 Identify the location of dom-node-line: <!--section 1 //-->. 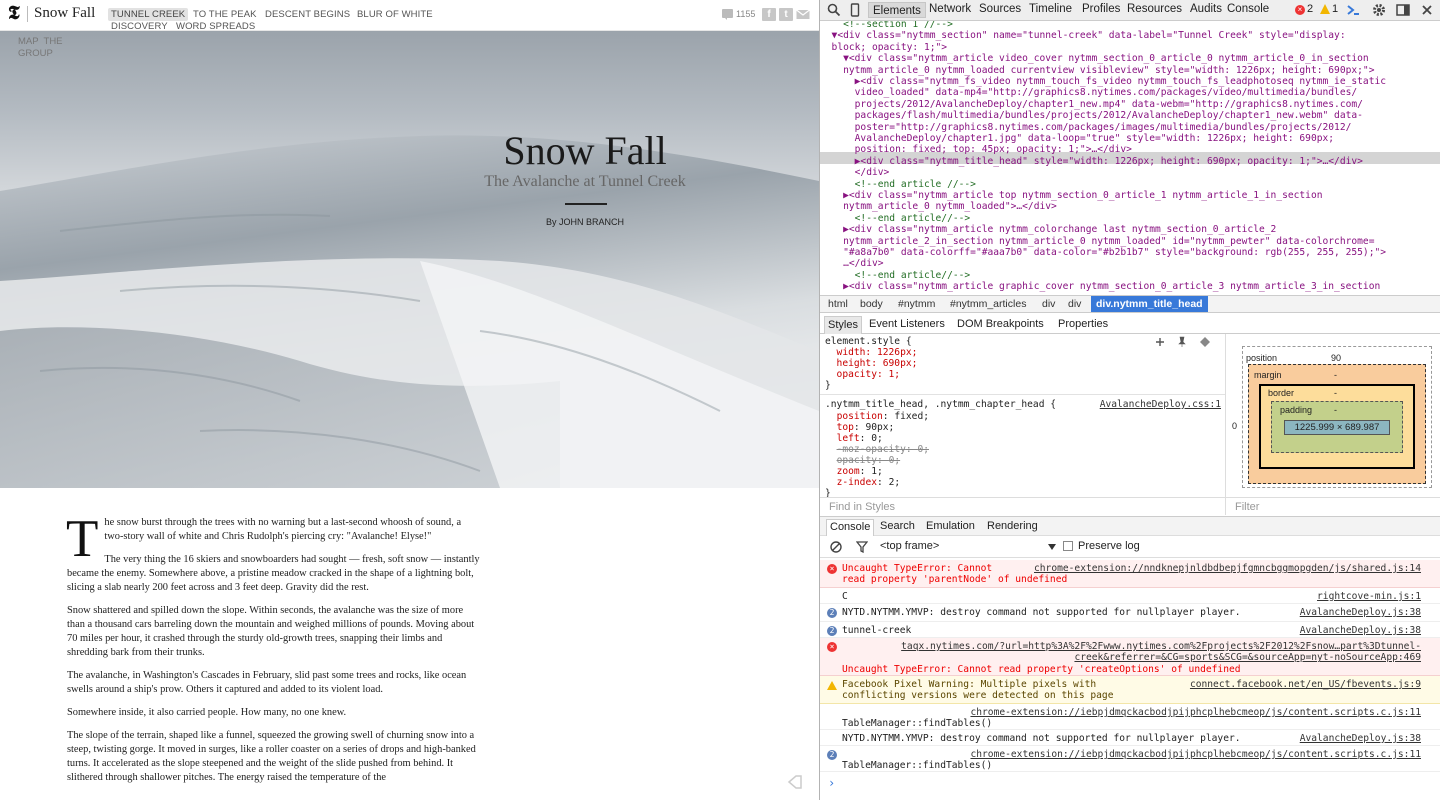
(886, 25).